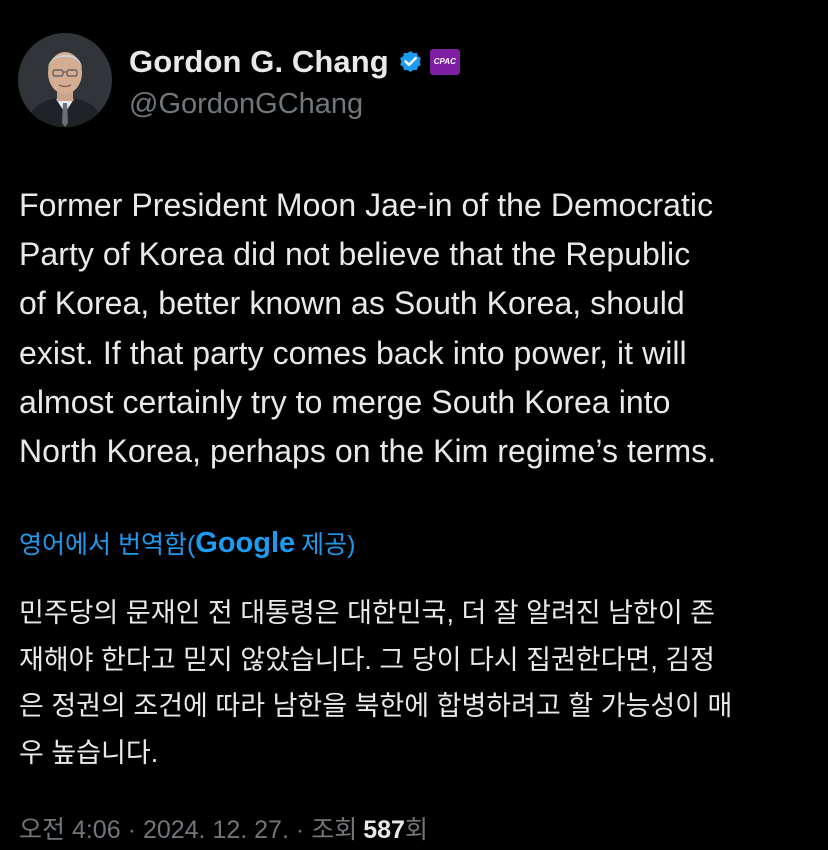 The image size is (828, 850). I want to click on cpac-affiliate-badge: CPAC, so click(444, 61).